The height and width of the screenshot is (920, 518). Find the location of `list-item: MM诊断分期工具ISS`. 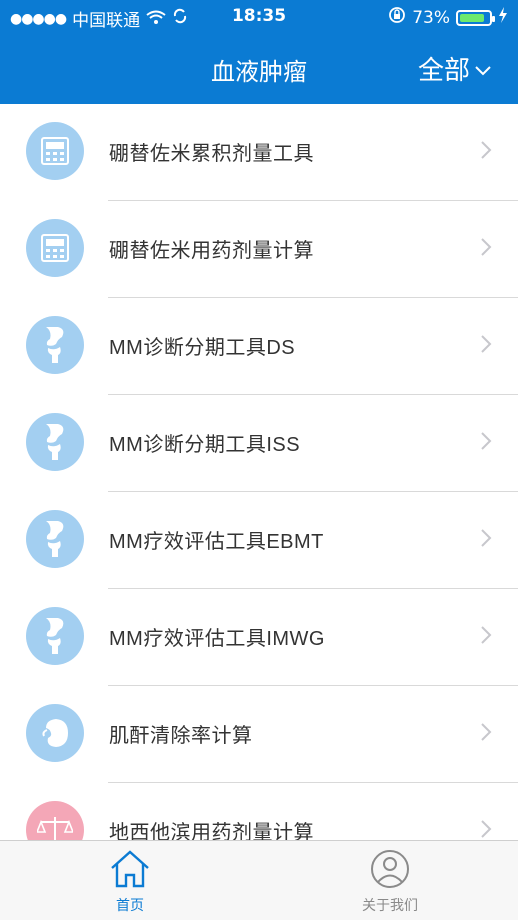

list-item: MM诊断分期工具ISS is located at coordinates (259, 443).